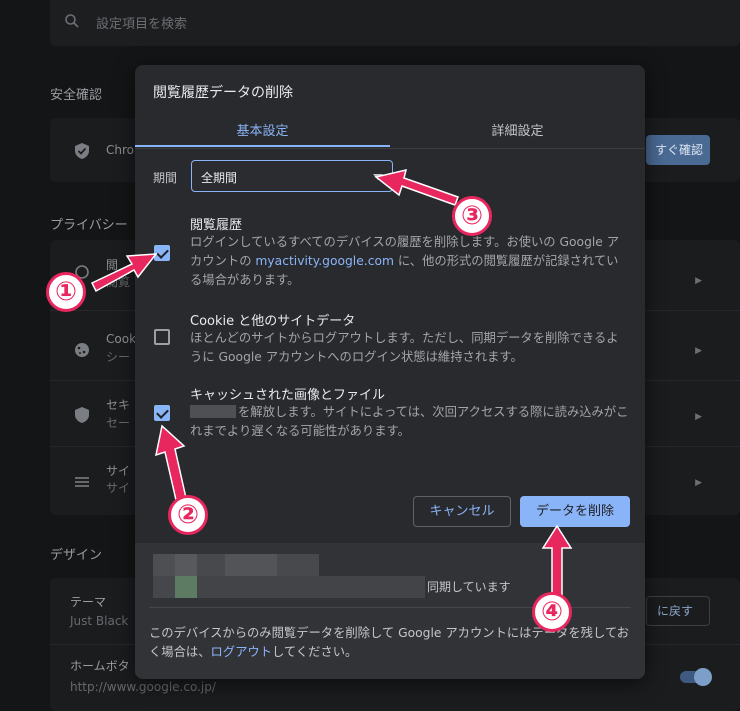 The width and height of the screenshot is (740, 711). Describe the element at coordinates (213, 411) in the screenshot. I see `redacted-size` at that location.